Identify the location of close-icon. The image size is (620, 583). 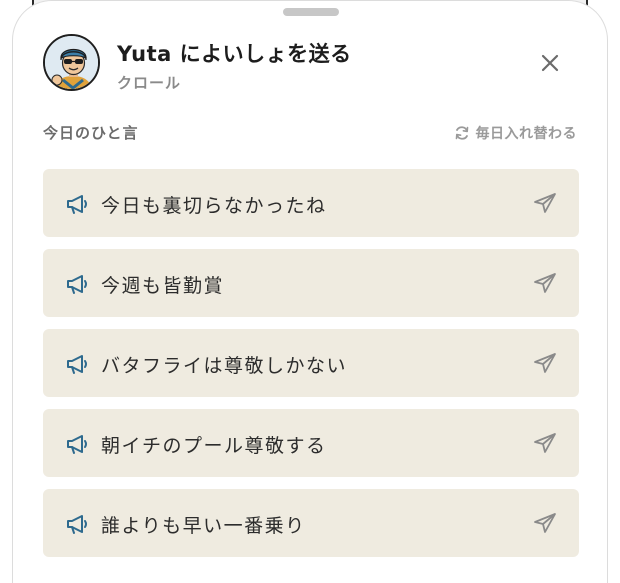
(550, 63).